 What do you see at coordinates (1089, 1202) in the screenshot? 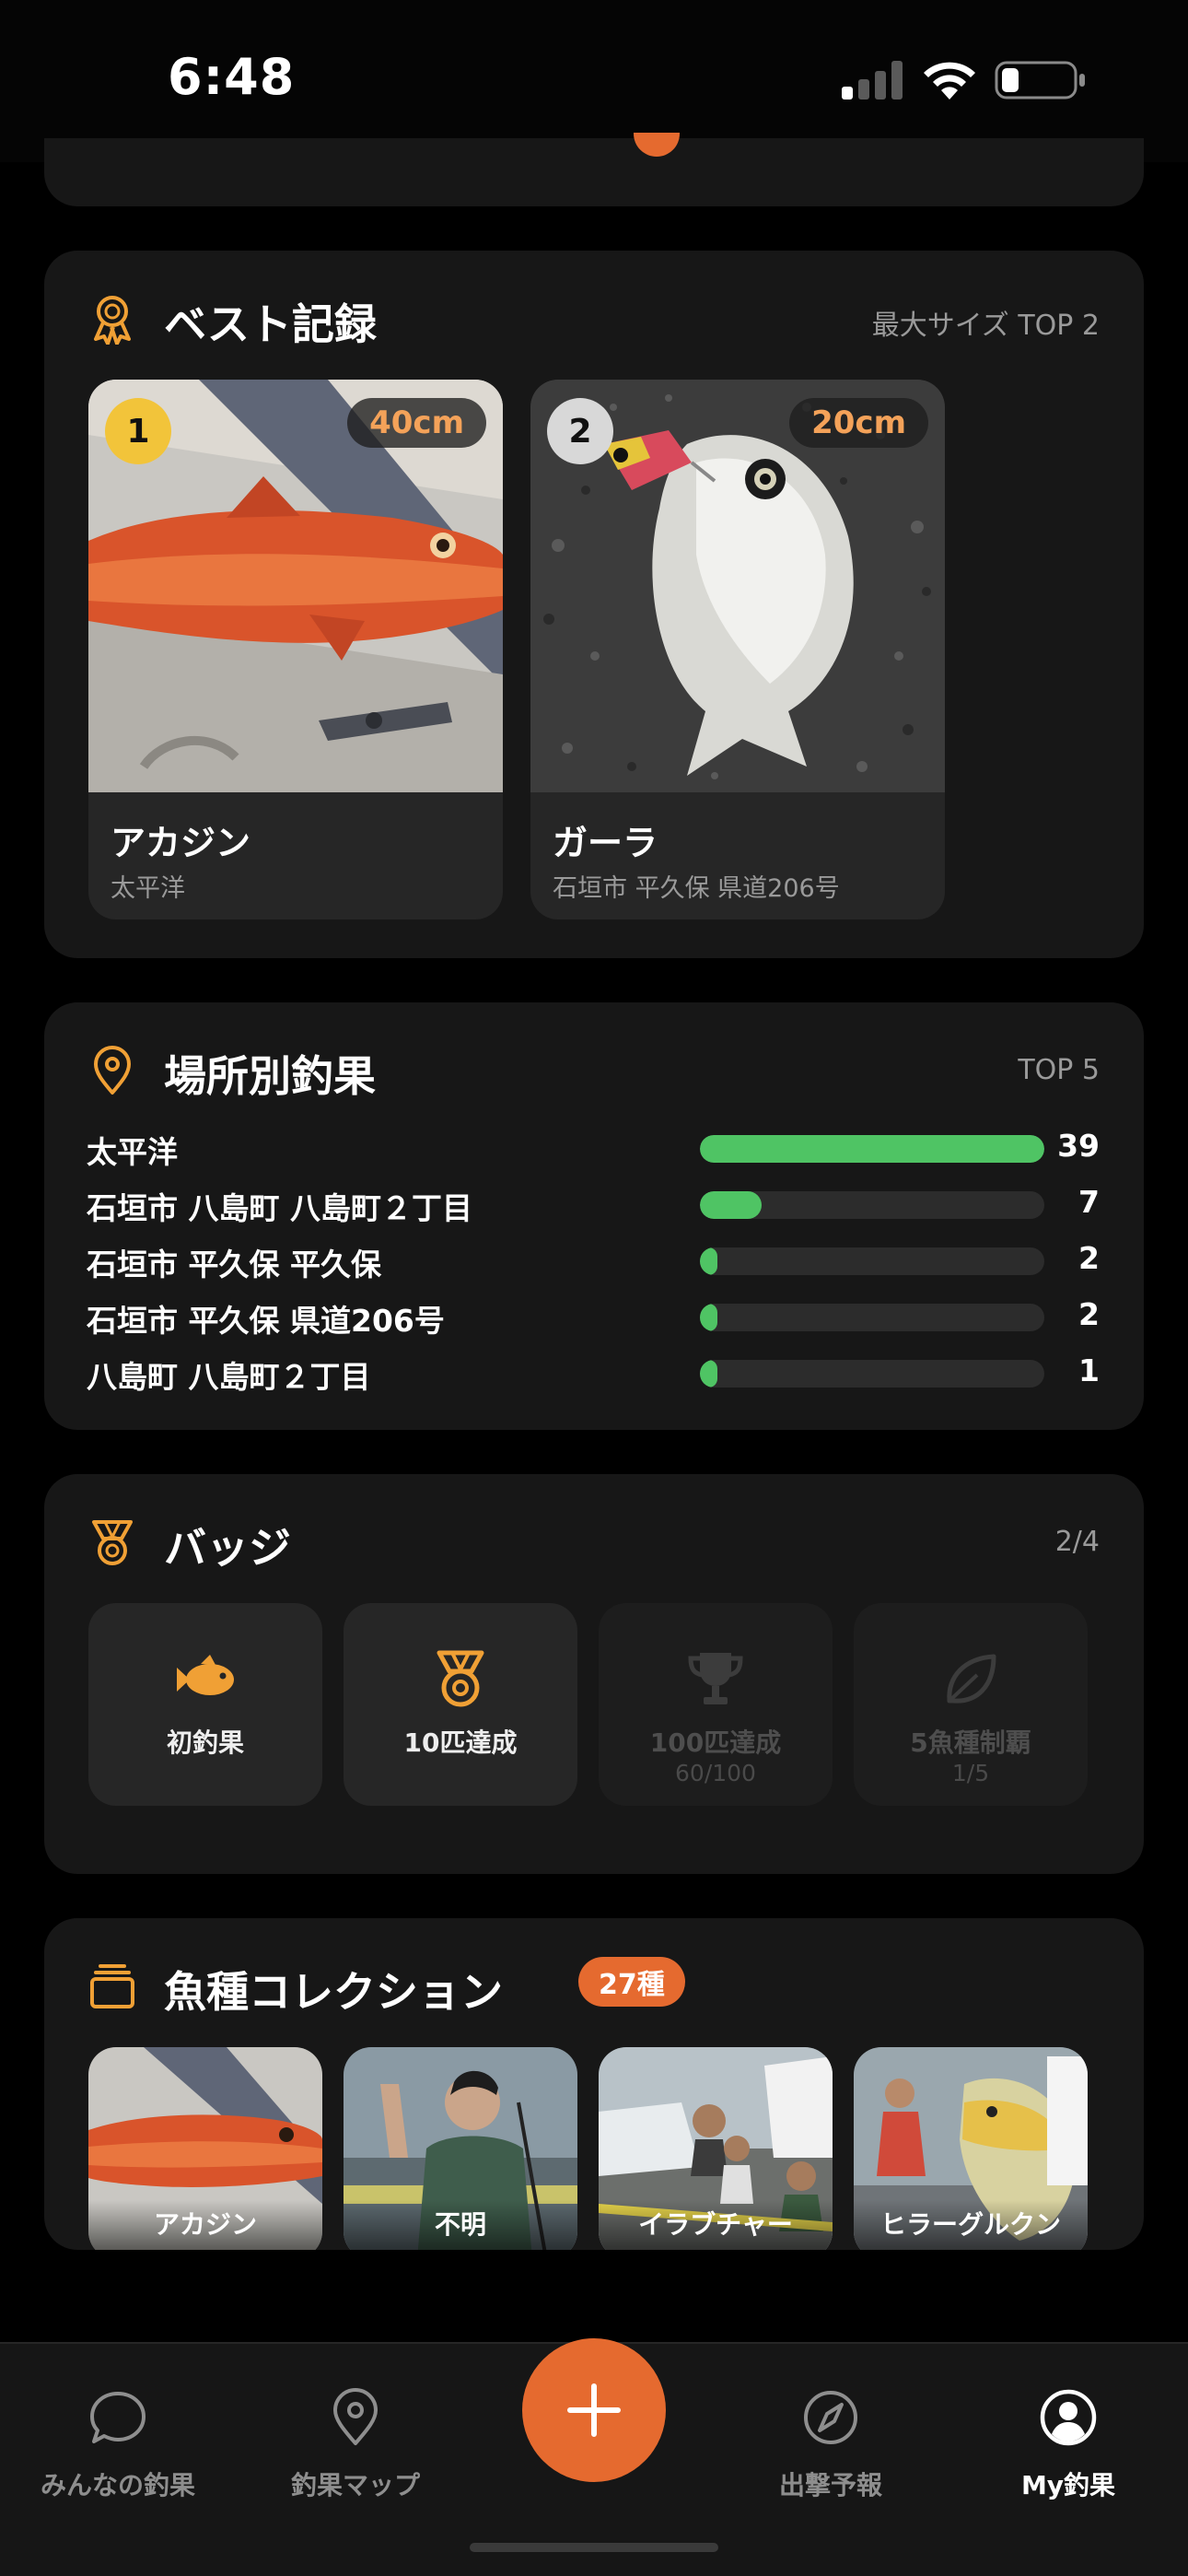
I see `location-count: 7` at bounding box center [1089, 1202].